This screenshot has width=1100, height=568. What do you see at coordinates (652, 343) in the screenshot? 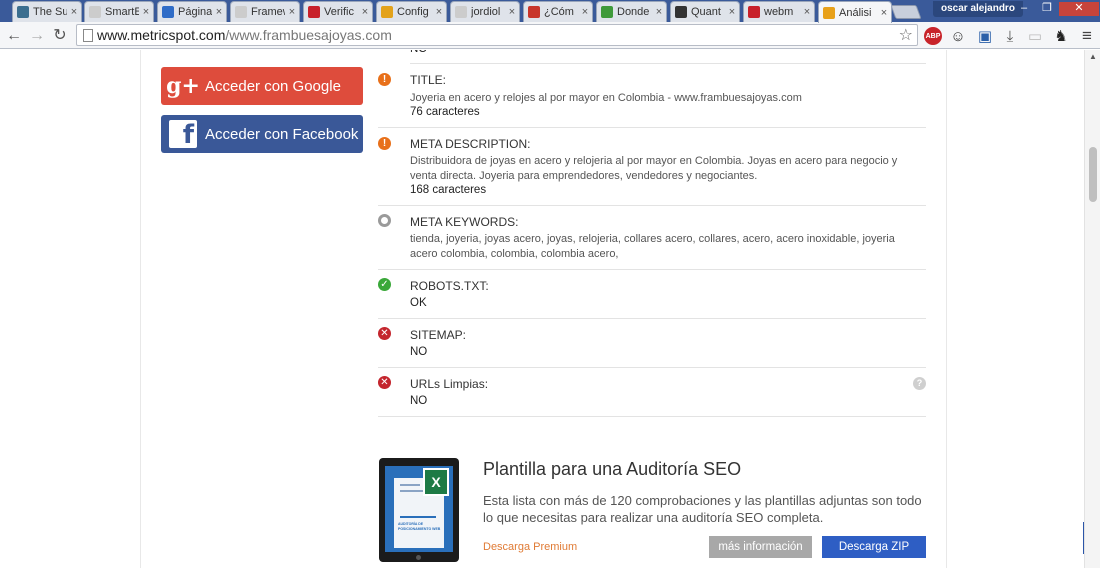
I see `seo-check-sitemap: ✕ SITEMAP: NO` at bounding box center [652, 343].